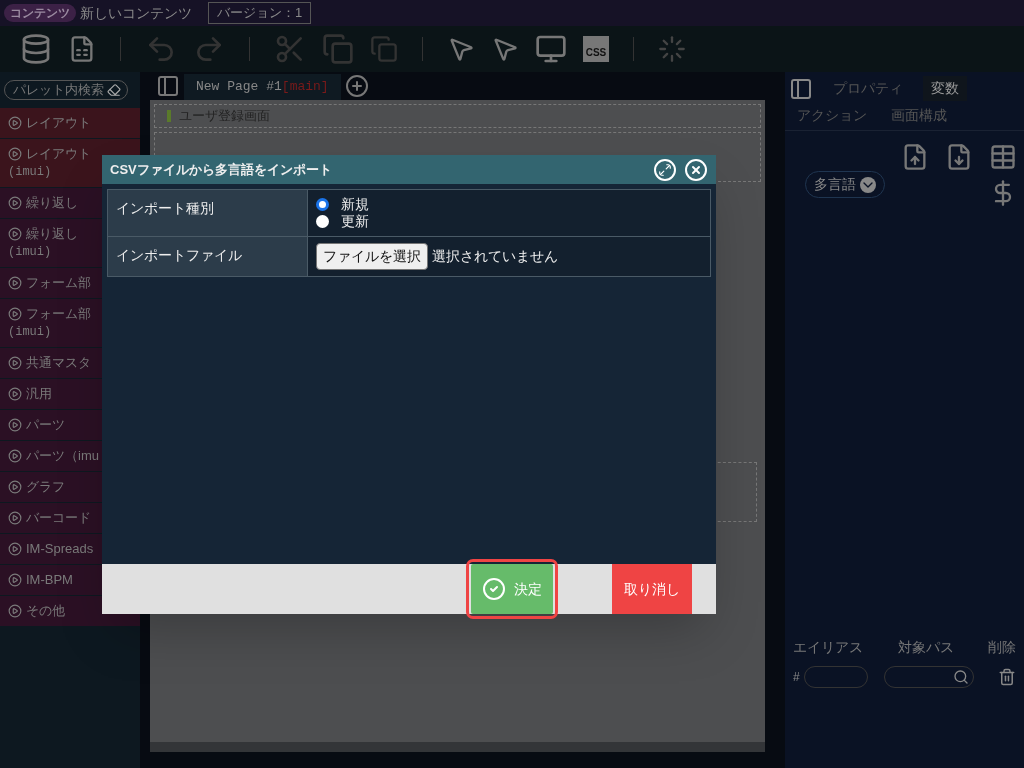 The image size is (1024, 768). Describe the element at coordinates (355, 221) in the screenshot. I see `radio-label: 更新` at that location.